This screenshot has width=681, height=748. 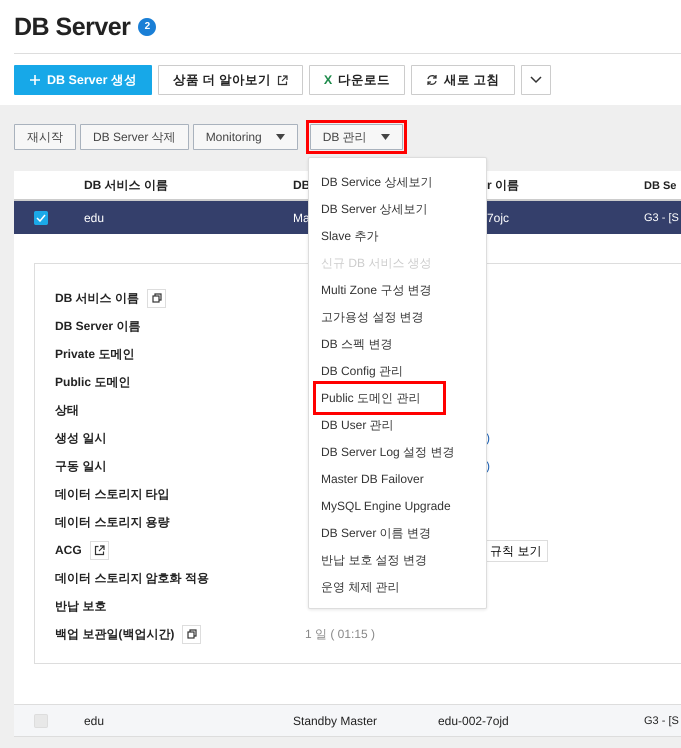 What do you see at coordinates (473, 721) in the screenshot?
I see `table-cell: edu-002-7ojd` at bounding box center [473, 721].